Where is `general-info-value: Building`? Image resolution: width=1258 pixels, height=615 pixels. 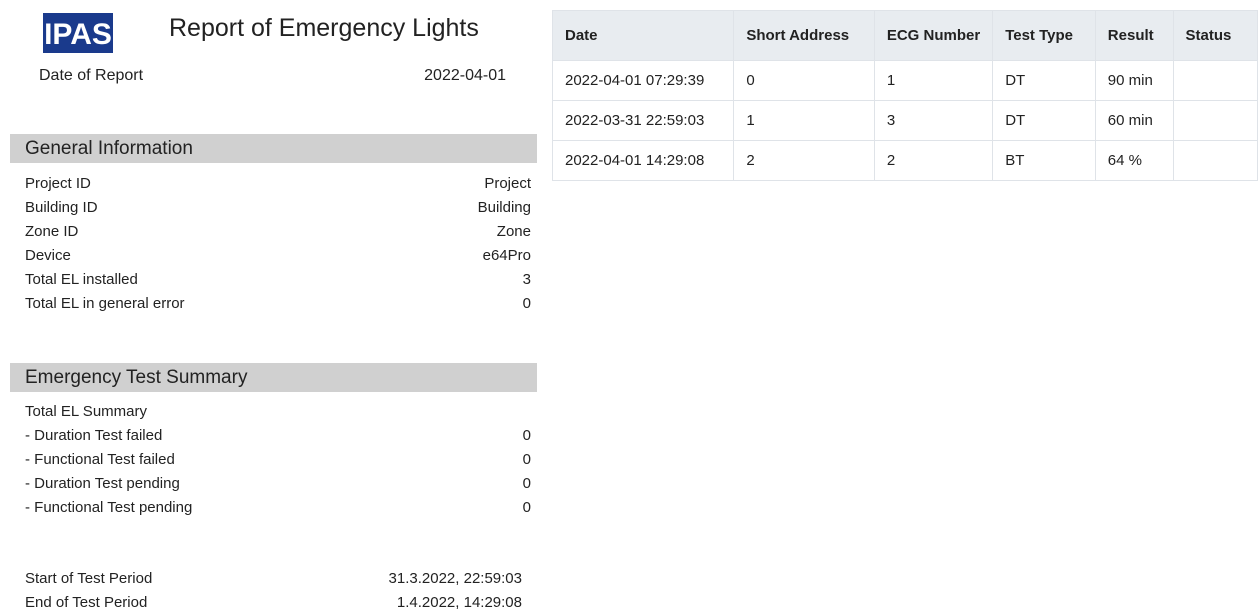 general-info-value: Building is located at coordinates (504, 207).